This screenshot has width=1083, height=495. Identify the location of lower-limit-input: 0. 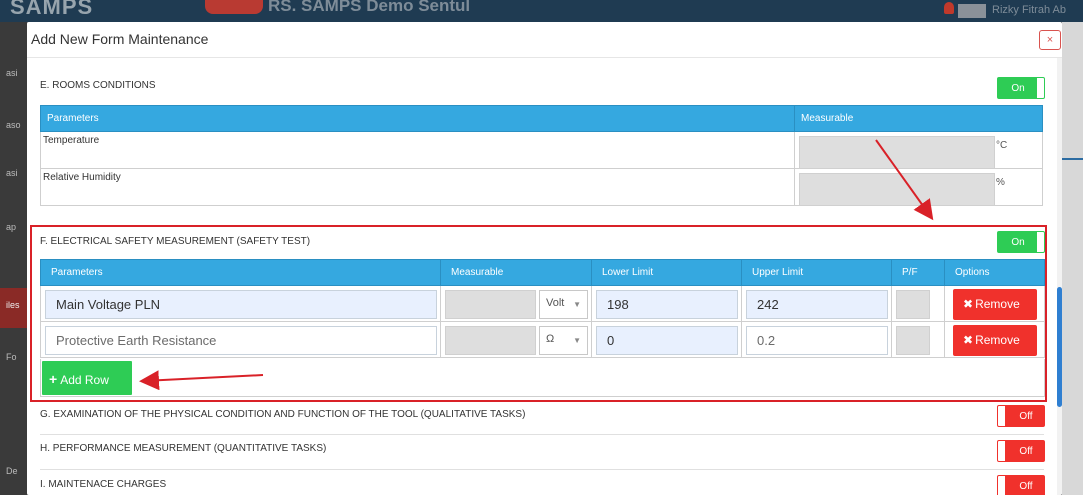
(667, 340).